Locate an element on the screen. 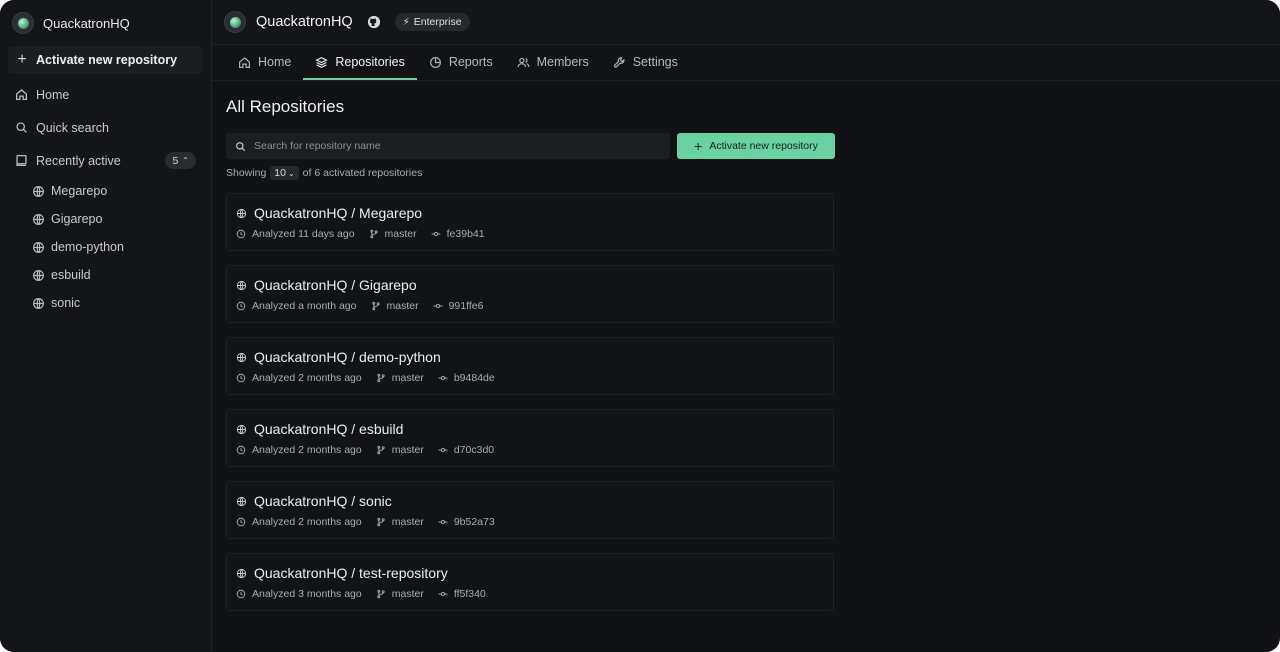 This screenshot has height=652, width=1280. repo-search-input is located at coordinates (454, 146).